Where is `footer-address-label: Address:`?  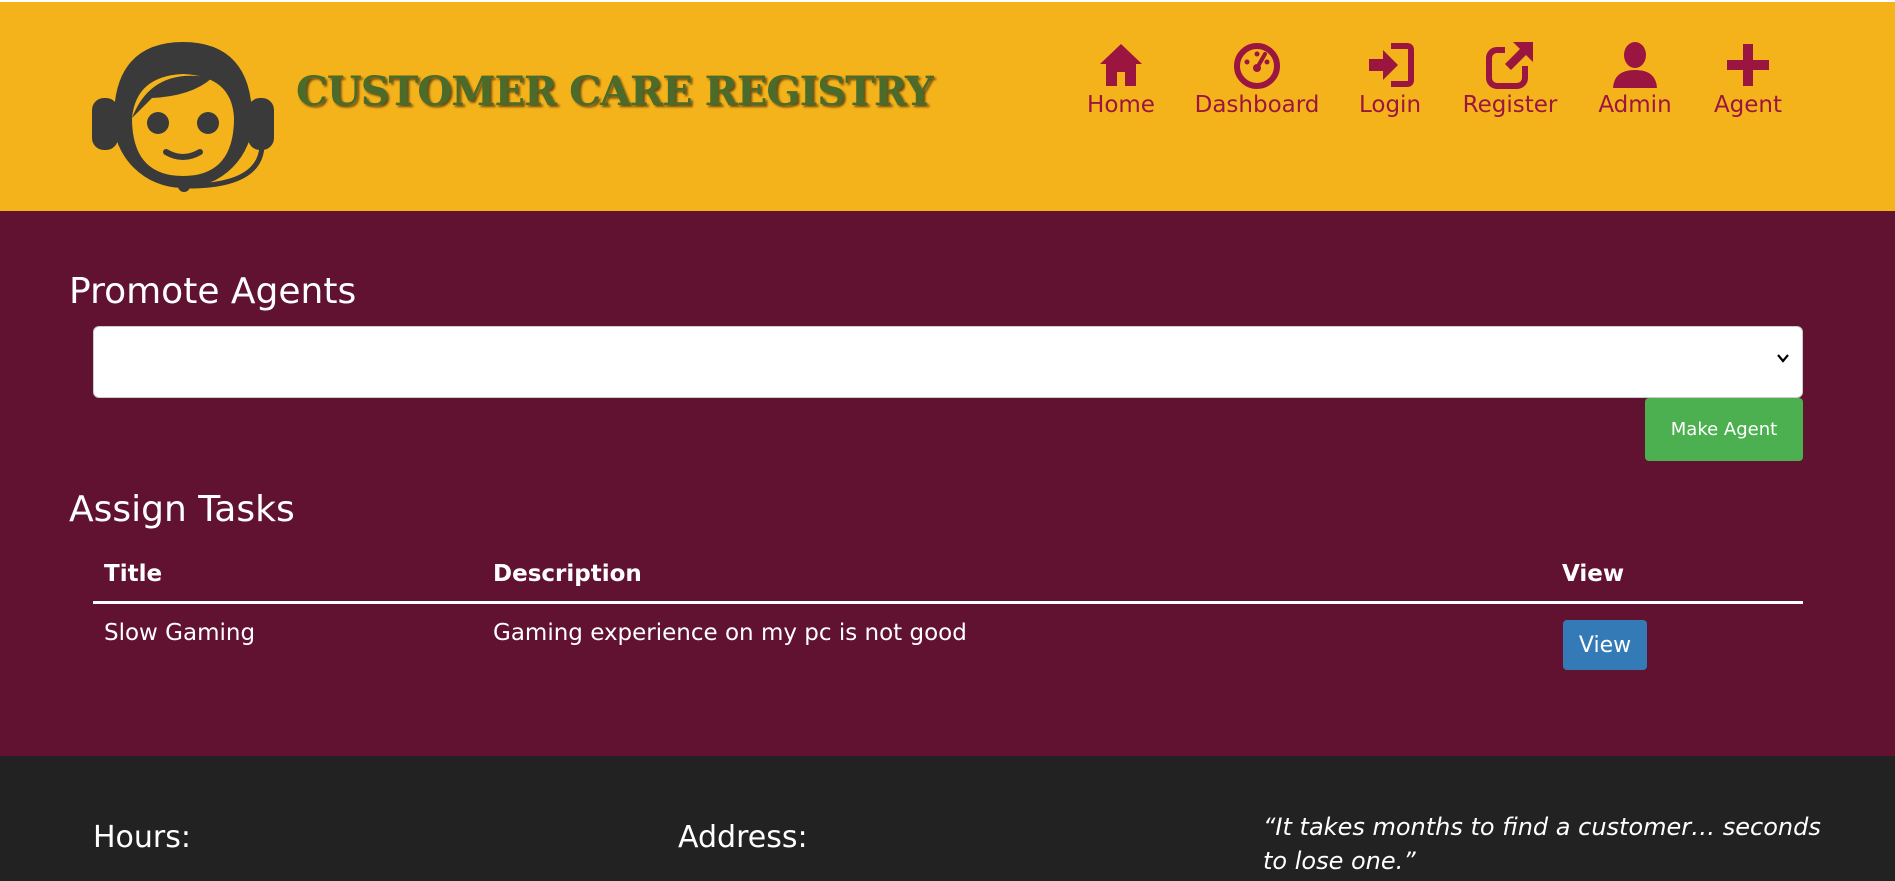
footer-address-label: Address: is located at coordinates (743, 837).